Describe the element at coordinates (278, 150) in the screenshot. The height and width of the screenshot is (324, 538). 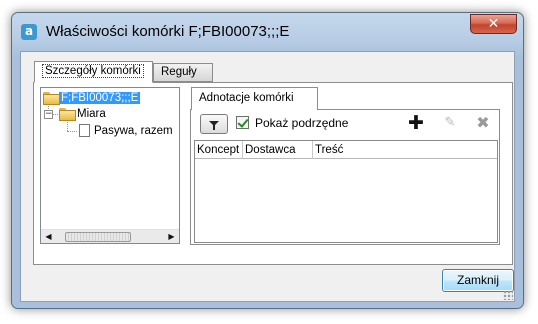
I see `column-header-provider: Dostawca` at that location.